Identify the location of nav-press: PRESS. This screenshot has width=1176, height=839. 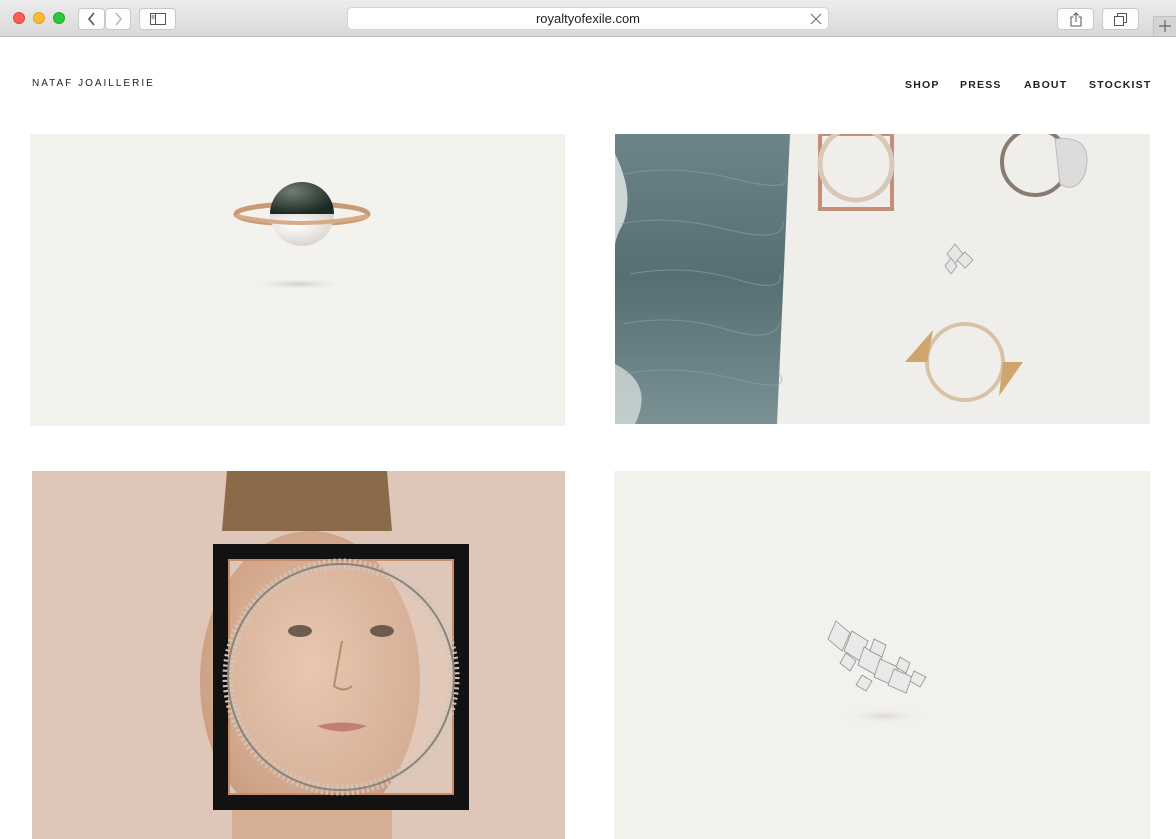
(981, 85).